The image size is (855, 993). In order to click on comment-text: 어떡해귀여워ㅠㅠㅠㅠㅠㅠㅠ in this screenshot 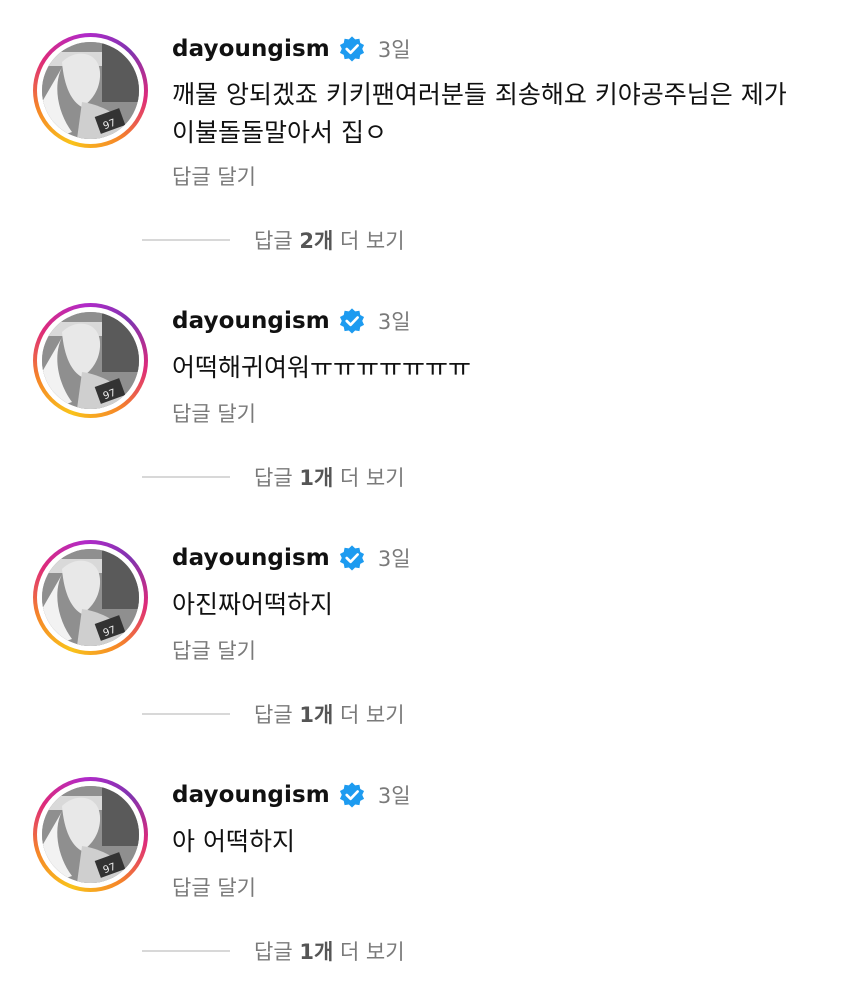, I will do `click(322, 367)`.